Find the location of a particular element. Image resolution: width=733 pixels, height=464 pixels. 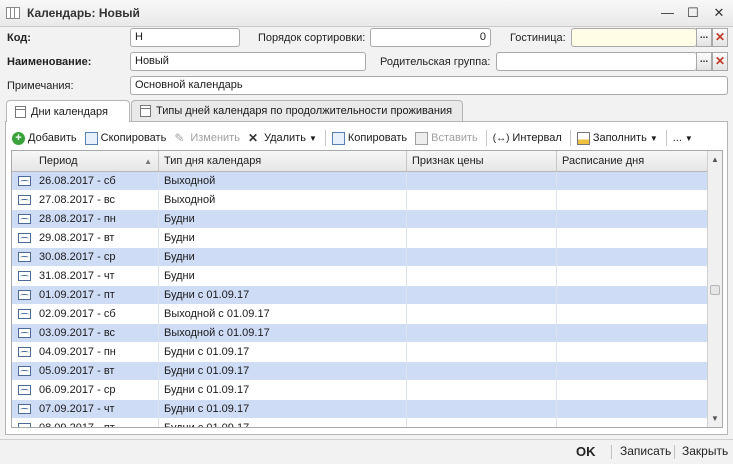

table-row: 29.08.2017 - вт Будни is located at coordinates (360, 238).